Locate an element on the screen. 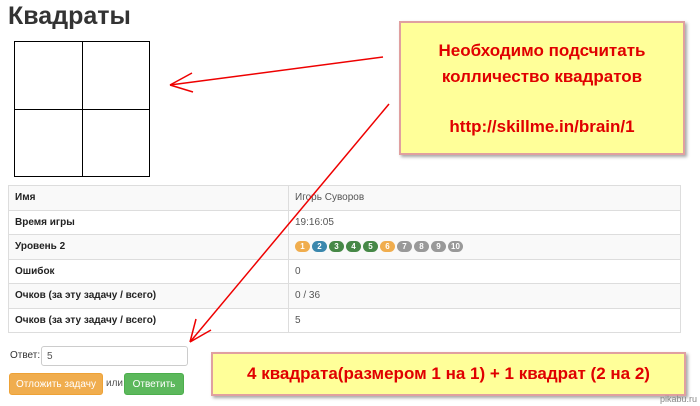 The width and height of the screenshot is (700, 406). table-row: Имя Игорь Суворов is located at coordinates (344, 198).